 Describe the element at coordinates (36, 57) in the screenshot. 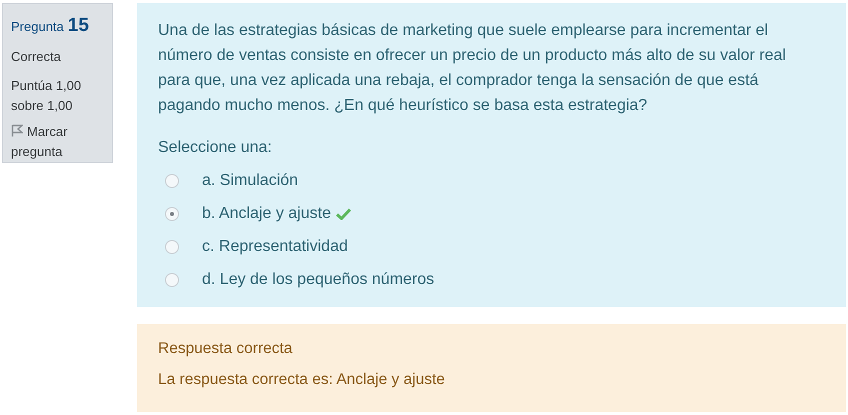

I see `question-state: Correcta` at that location.